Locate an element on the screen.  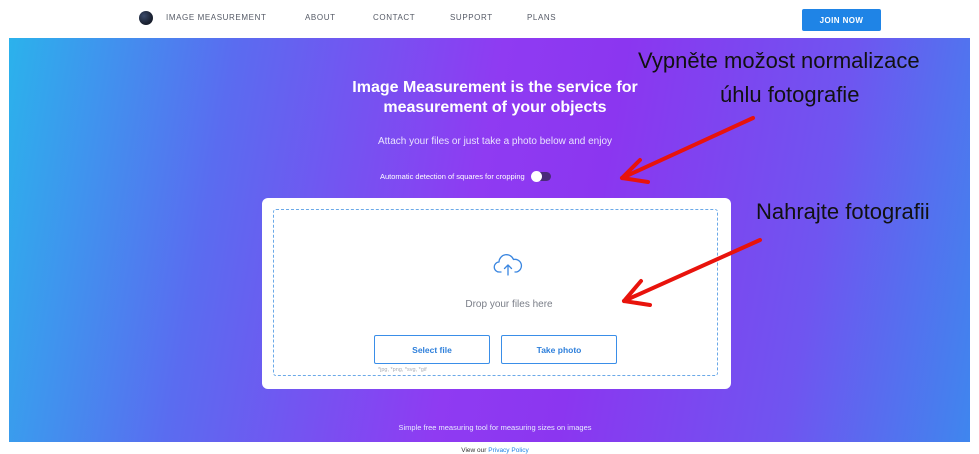
toggle-knob is located at coordinates (536, 176).